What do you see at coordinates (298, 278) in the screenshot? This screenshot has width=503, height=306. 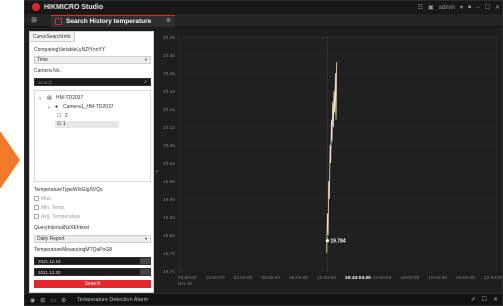 I see `x-tick-label: 08:00:00` at bounding box center [298, 278].